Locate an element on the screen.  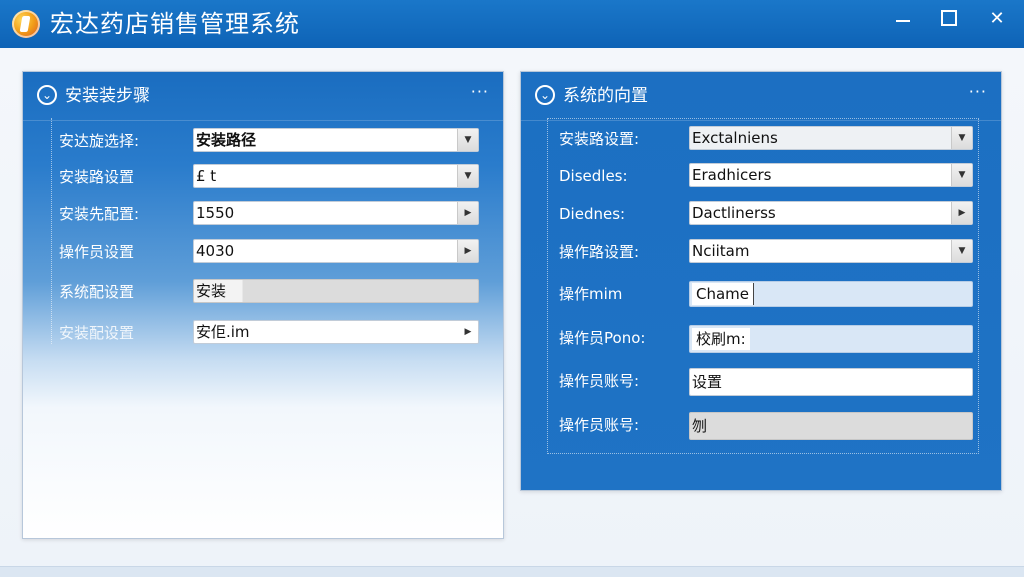
field-value: 安装 is located at coordinates (211, 291).